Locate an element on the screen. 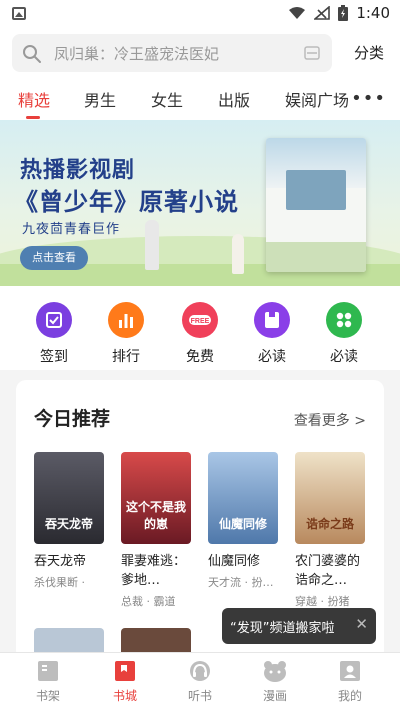 Image resolution: width=400 pixels, height=710 pixels. headphones-icon is located at coordinates (200, 671).